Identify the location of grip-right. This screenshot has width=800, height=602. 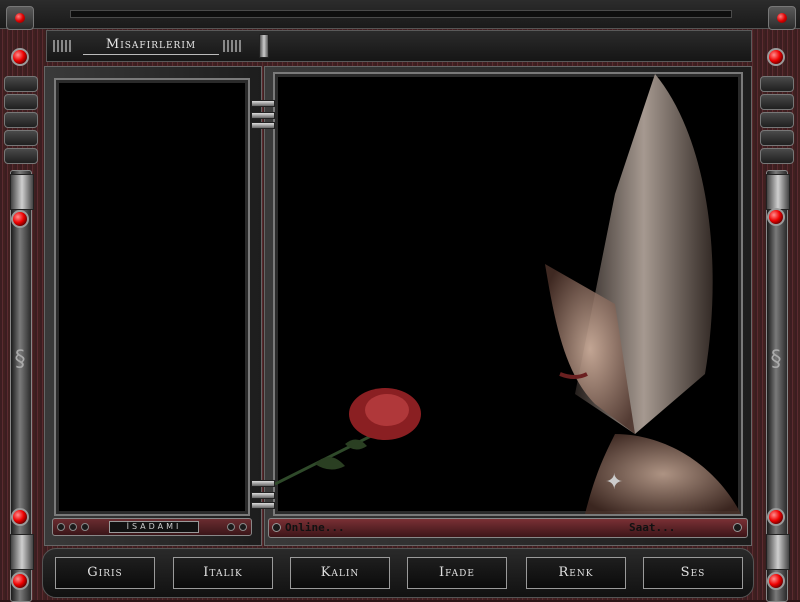
(233, 46).